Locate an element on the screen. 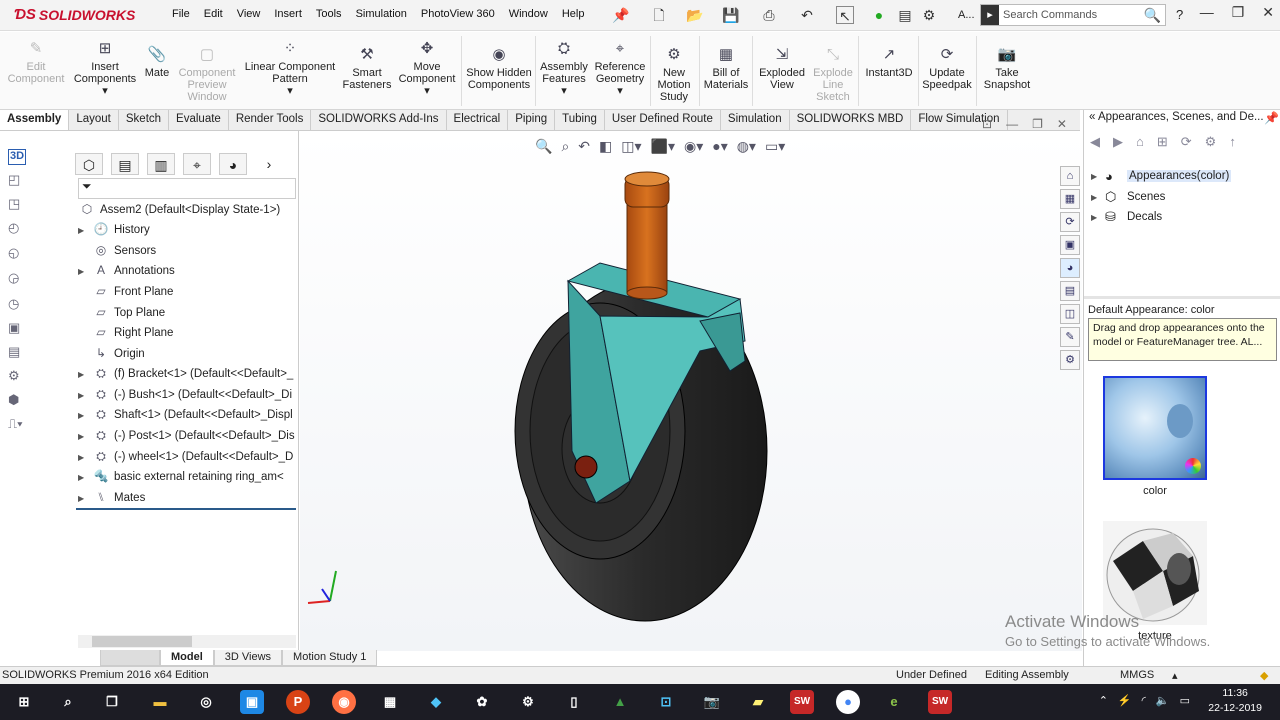 The height and width of the screenshot is (720, 1280). new-doc-icon: 🗋 is located at coordinates (659, 15).